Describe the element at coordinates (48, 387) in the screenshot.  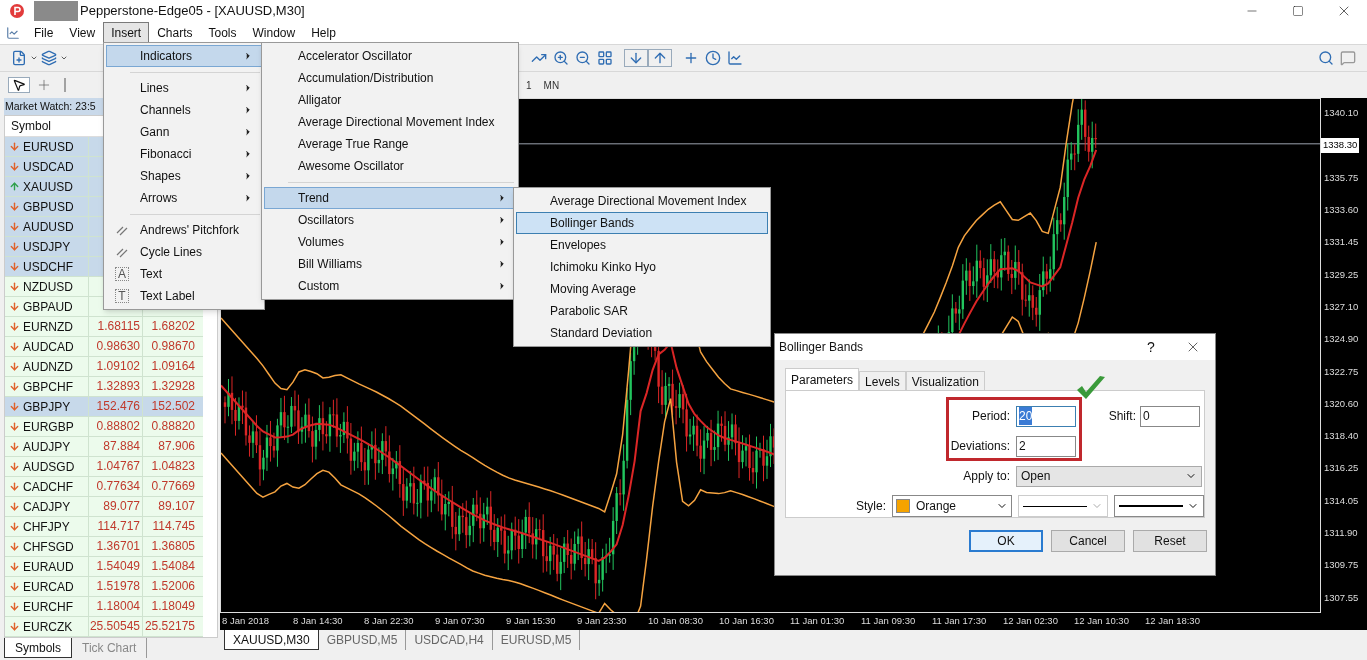
I see `symbol-cell-text: GBPCHF` at that location.